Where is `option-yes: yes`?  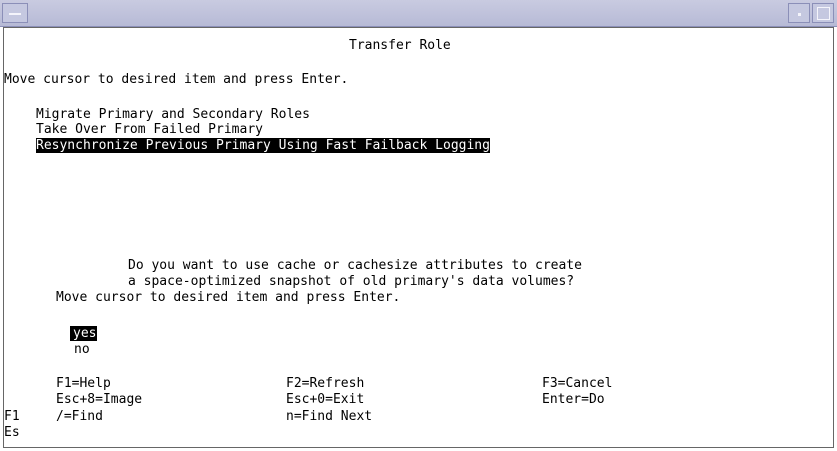
option-yes: yes is located at coordinates (84, 333).